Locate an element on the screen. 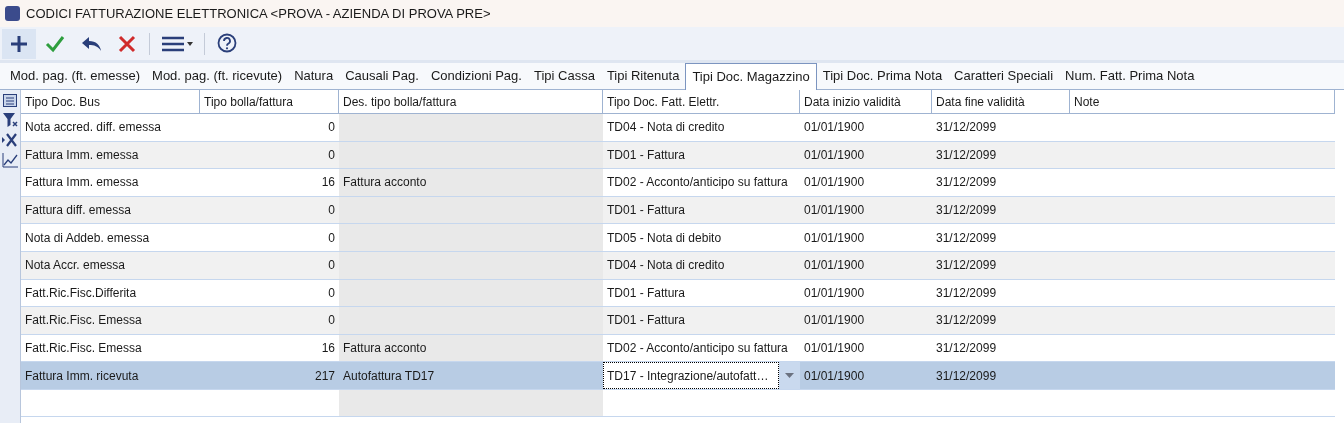 The image size is (1344, 423). chart-icon is located at coordinates (10, 160).